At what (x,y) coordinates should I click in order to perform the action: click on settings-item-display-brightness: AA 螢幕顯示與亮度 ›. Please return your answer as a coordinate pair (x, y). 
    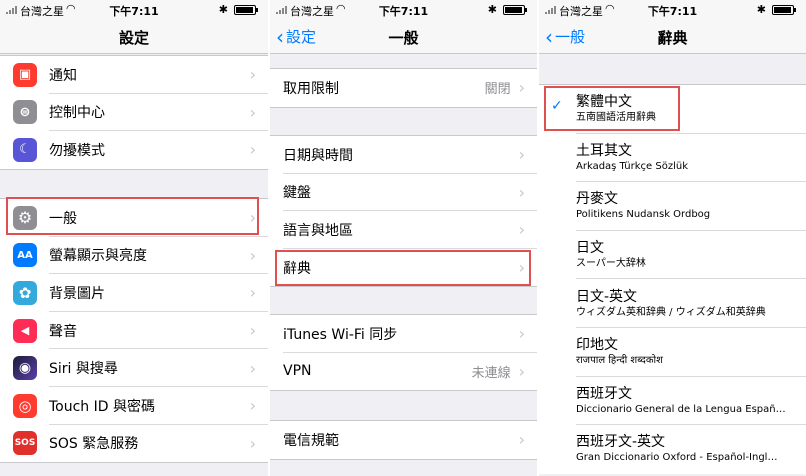
    Looking at the image, I should click on (134, 256).